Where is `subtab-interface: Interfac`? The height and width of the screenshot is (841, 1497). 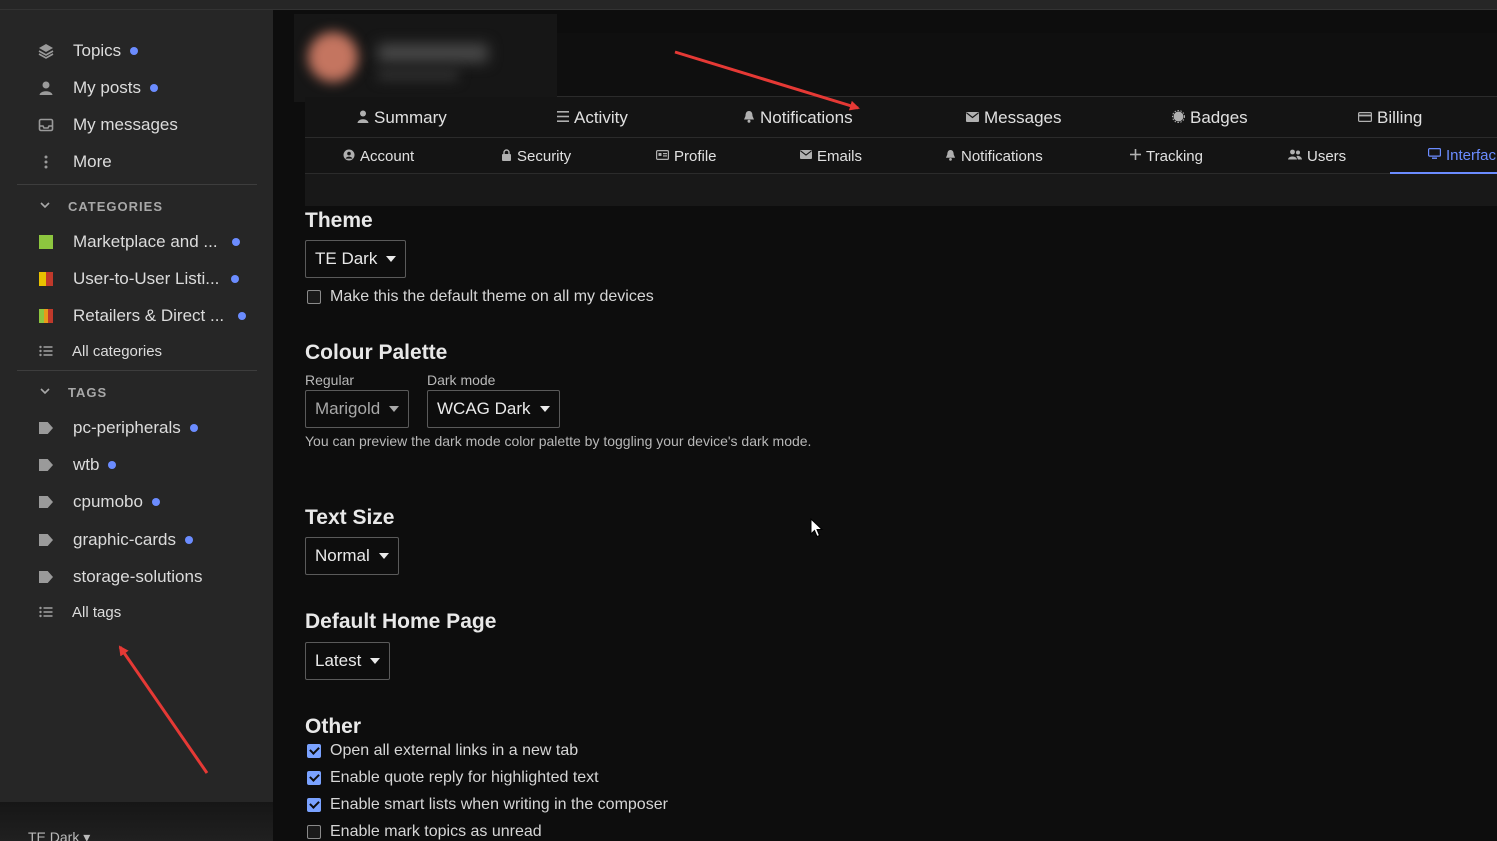
subtab-interface: Interfac is located at coordinates (1443, 156).